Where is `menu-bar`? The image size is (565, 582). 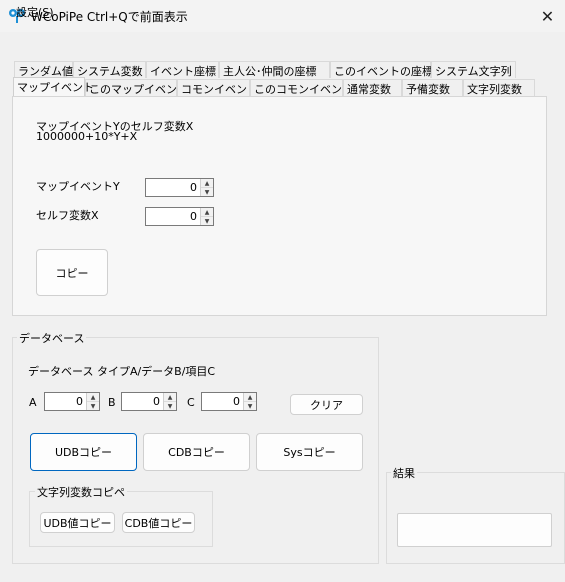 menu-bar is located at coordinates (282, 43).